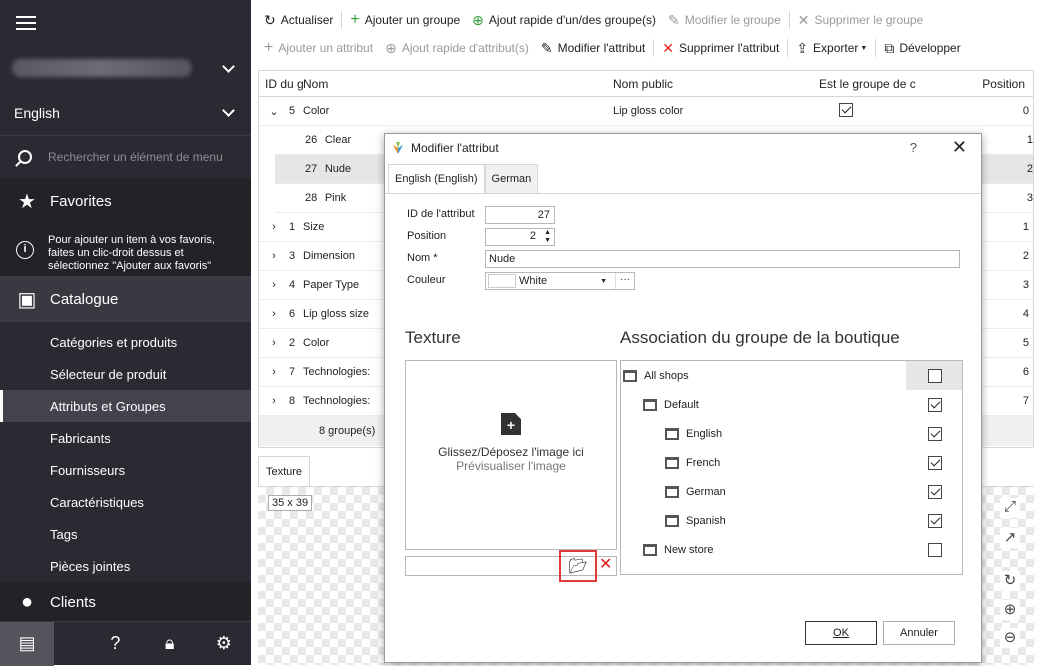 This screenshot has width=1039, height=666. Describe the element at coordinates (27, 299) in the screenshot. I see `catalog-box-icon: ▣` at that location.